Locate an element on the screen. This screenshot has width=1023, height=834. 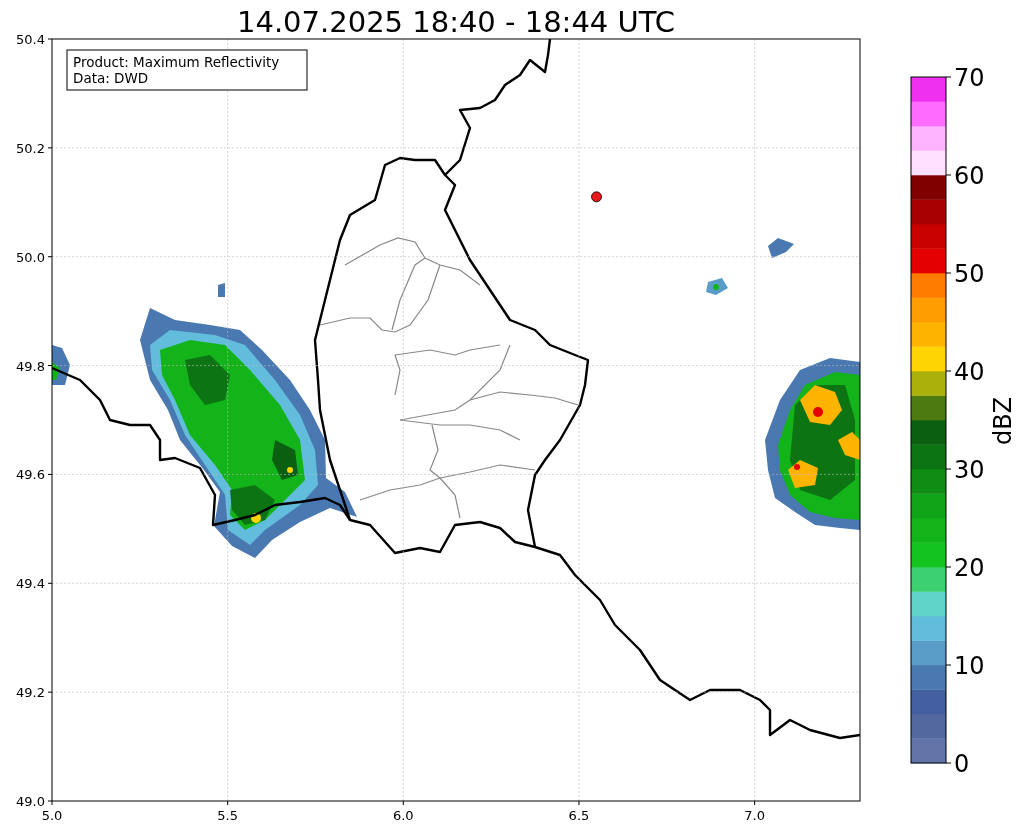
y-tick-label: 50.2 is located at coordinates (30, 148).